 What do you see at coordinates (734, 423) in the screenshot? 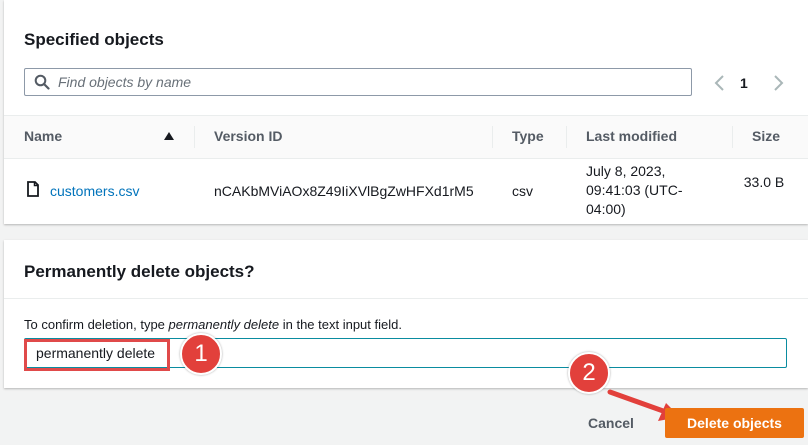
I see `delete-objects-button: Delete objects` at bounding box center [734, 423].